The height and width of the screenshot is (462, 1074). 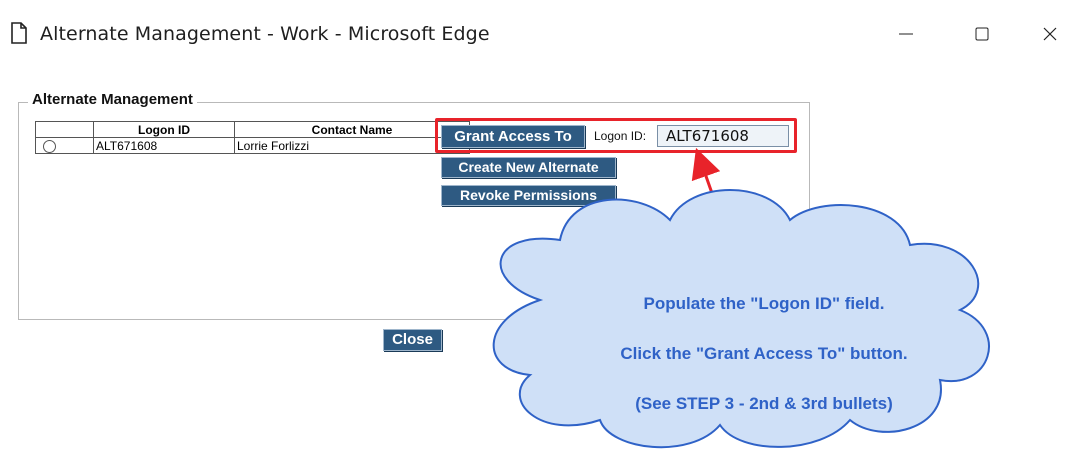 I want to click on close-button: Close, so click(x=412, y=340).